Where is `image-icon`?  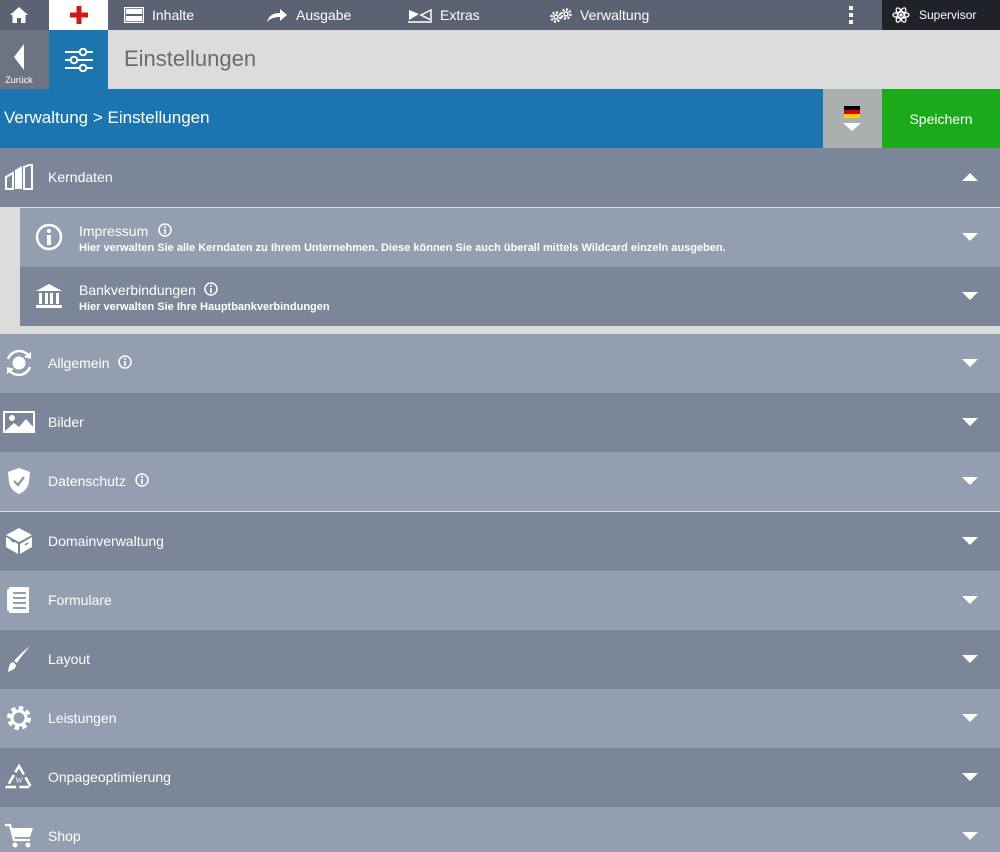 image-icon is located at coordinates (19, 422).